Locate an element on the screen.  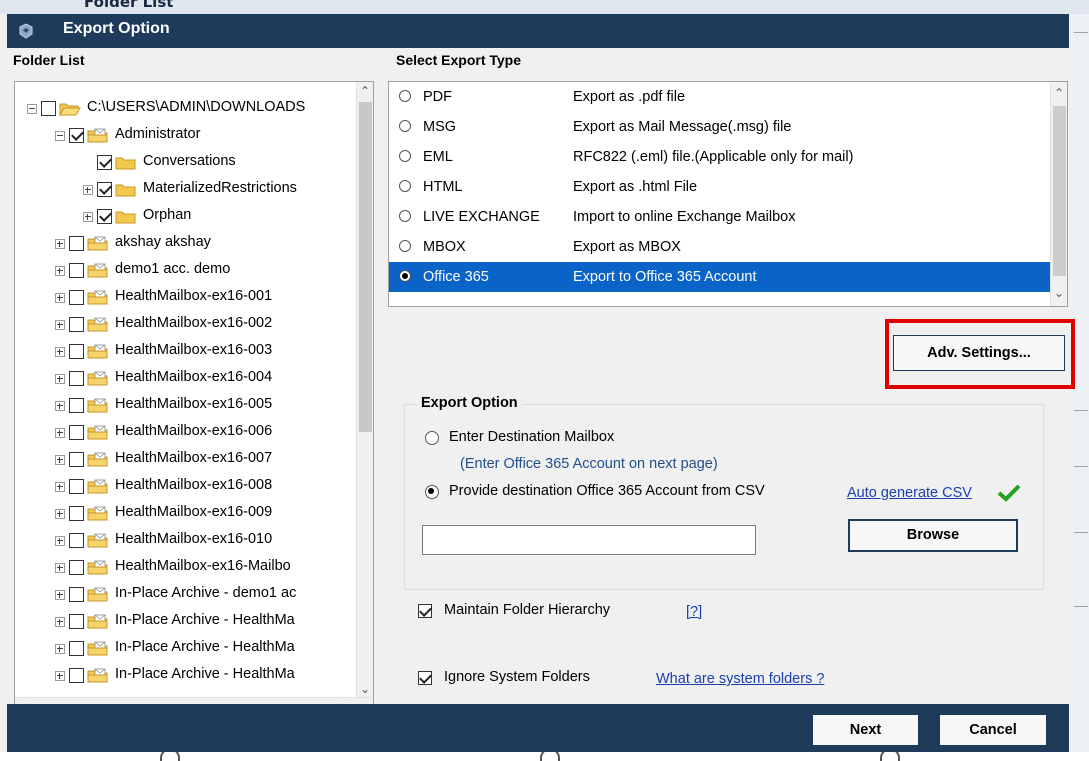
export-scroll-thumb is located at coordinates (1059, 191).